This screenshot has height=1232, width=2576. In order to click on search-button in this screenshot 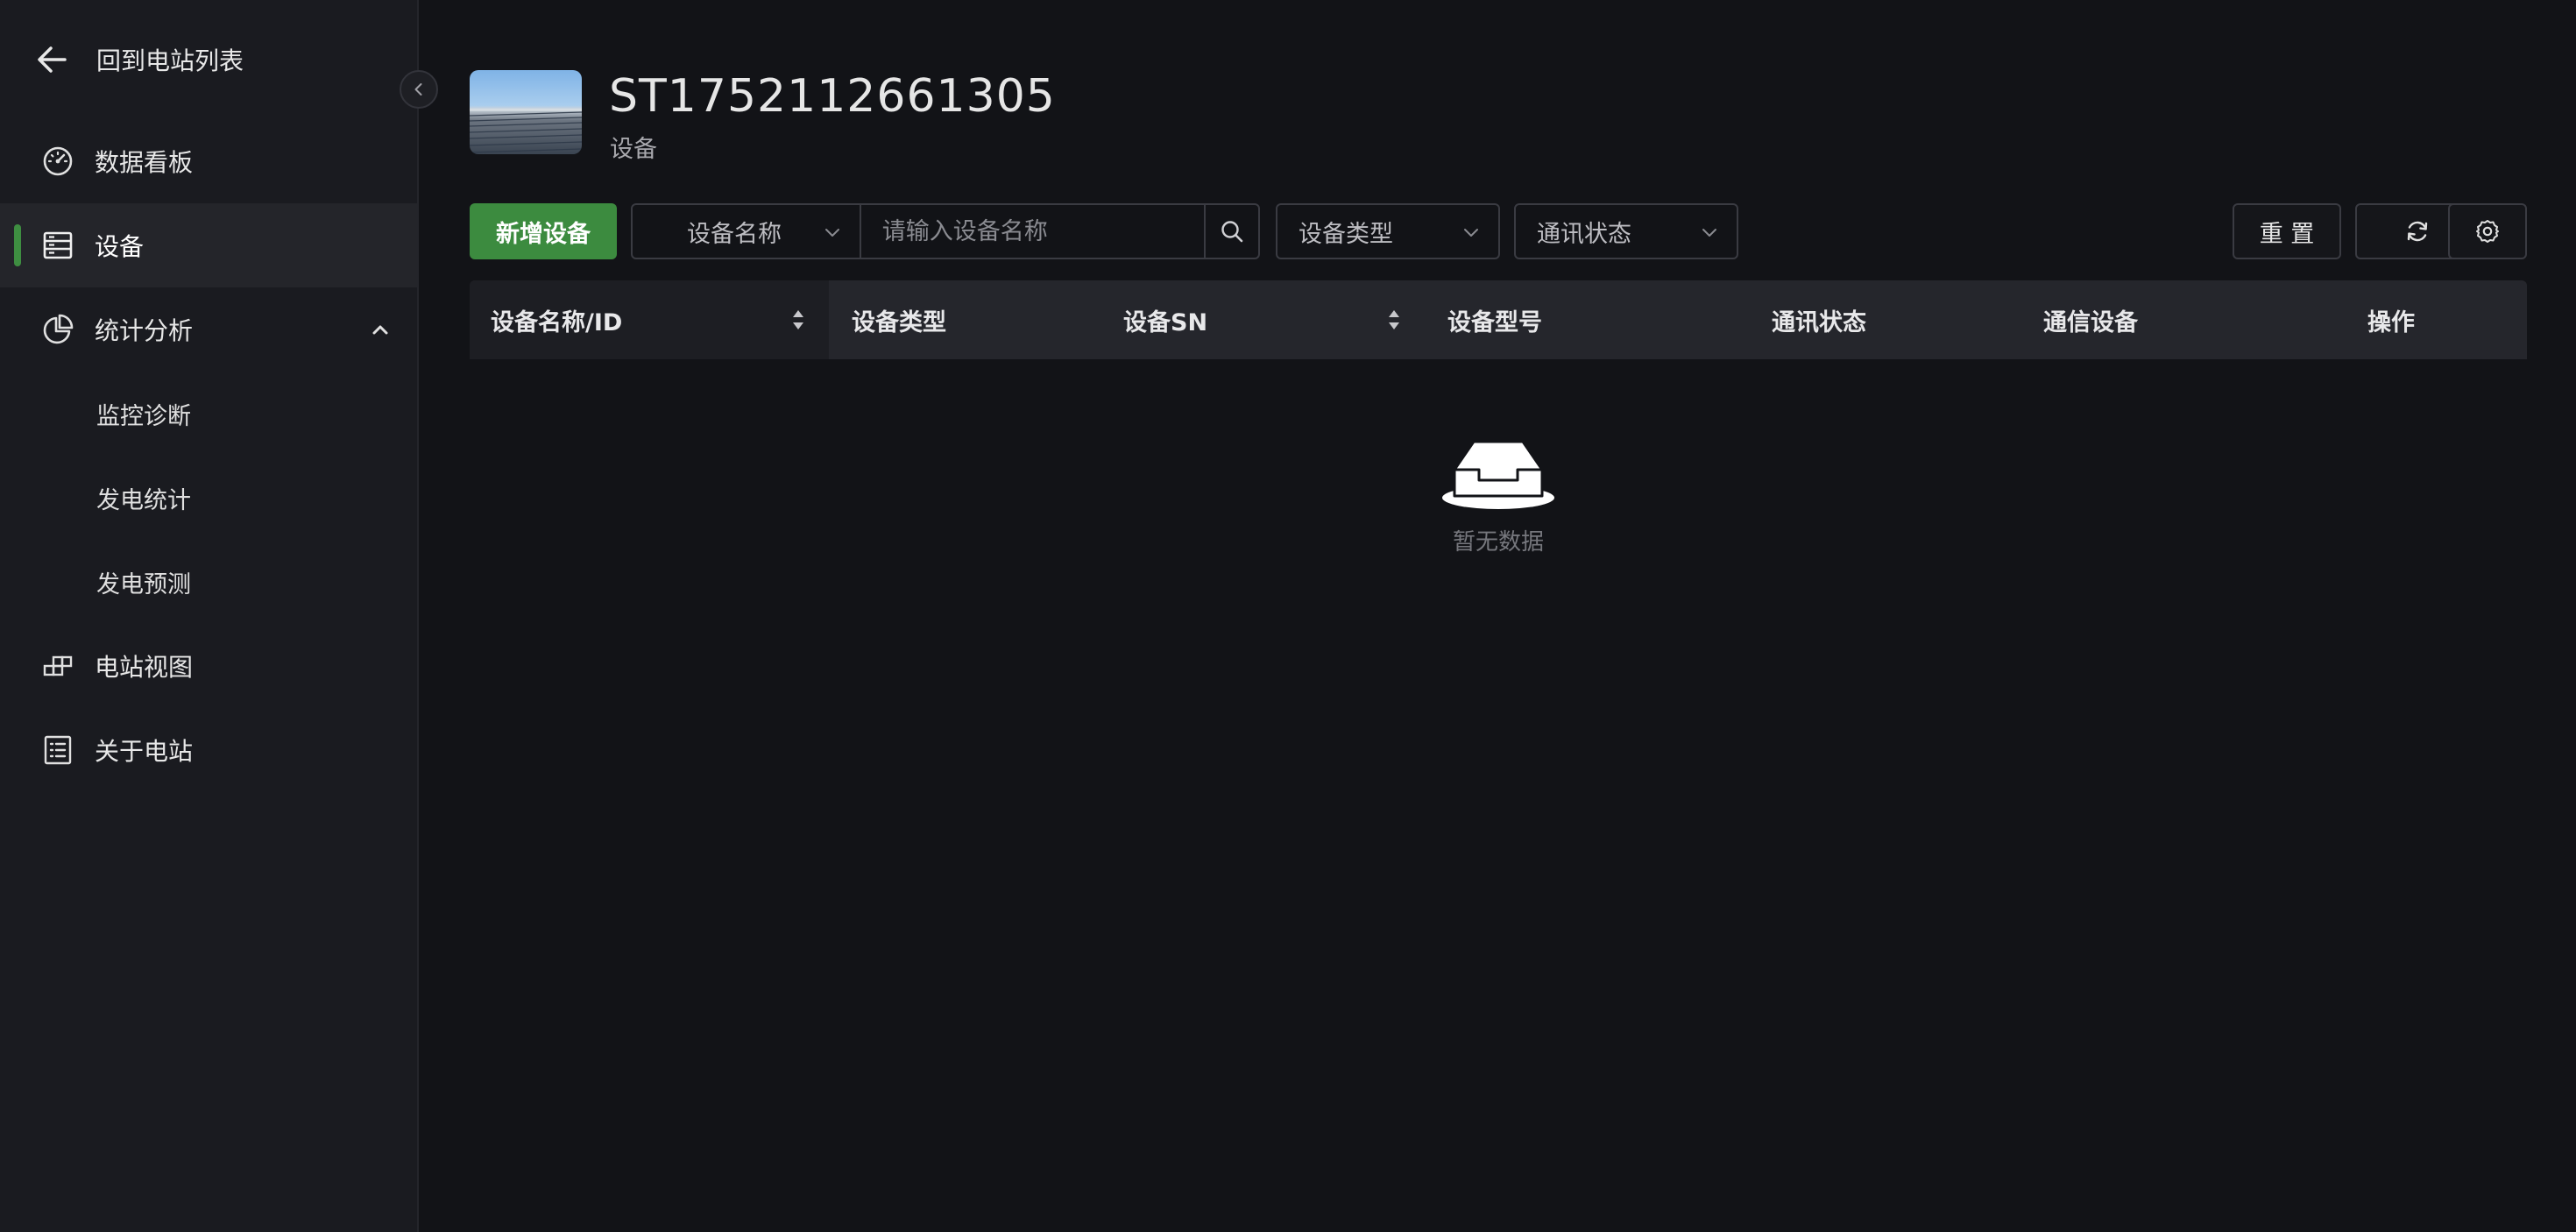, I will do `click(1231, 231)`.